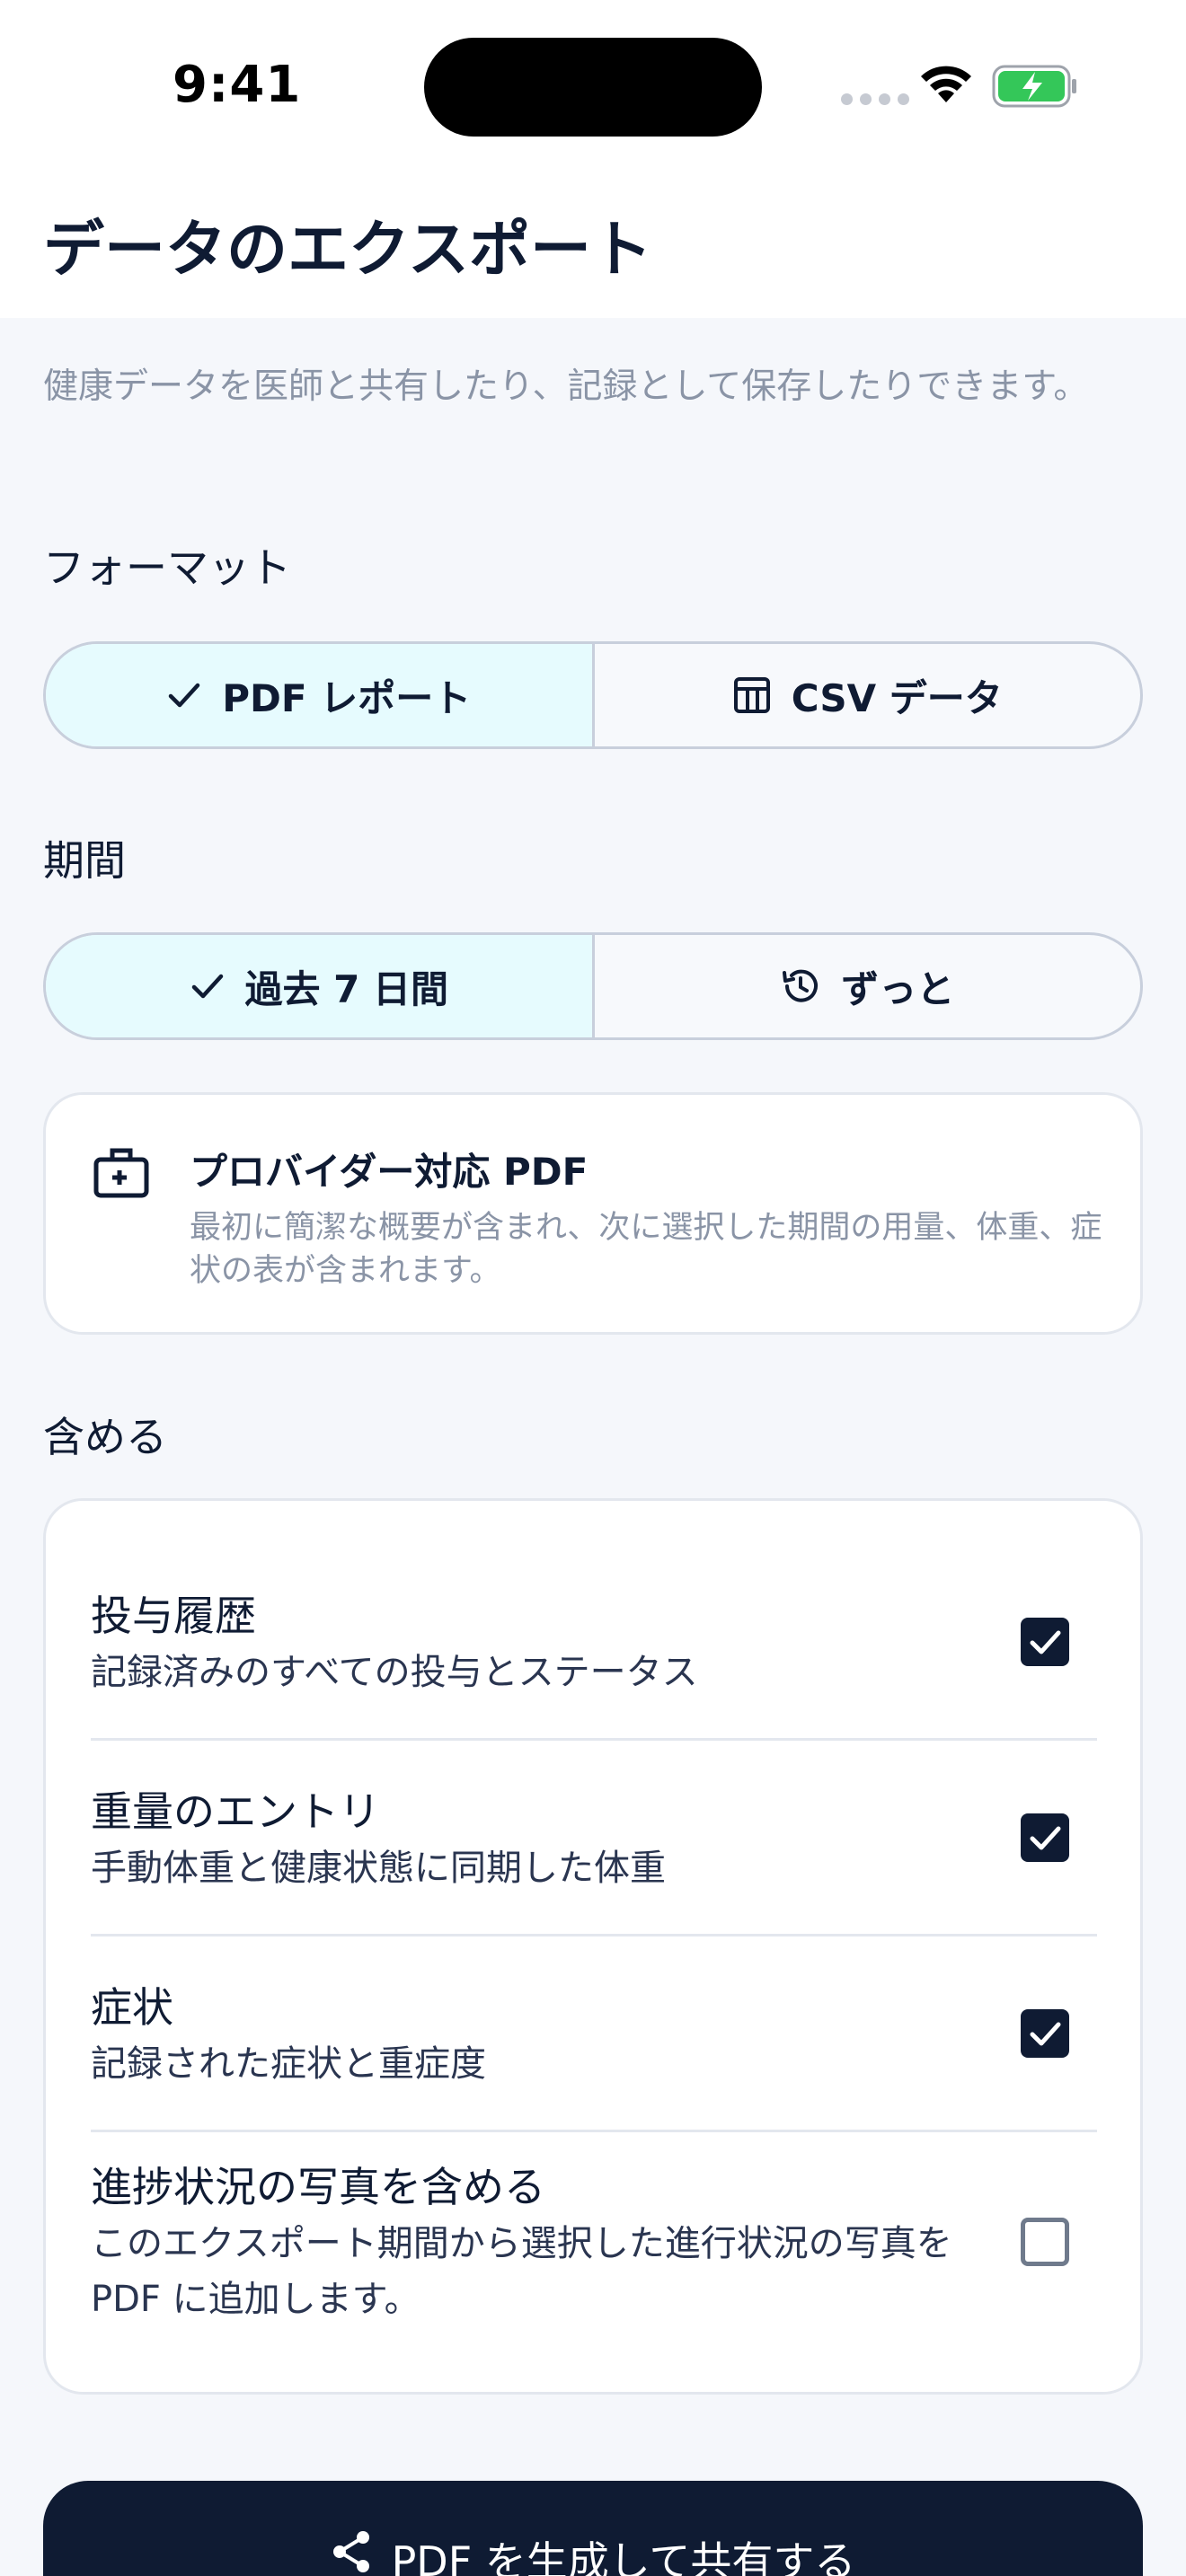 This screenshot has width=1186, height=2576. Describe the element at coordinates (801, 986) in the screenshot. I see `history-icon` at that location.